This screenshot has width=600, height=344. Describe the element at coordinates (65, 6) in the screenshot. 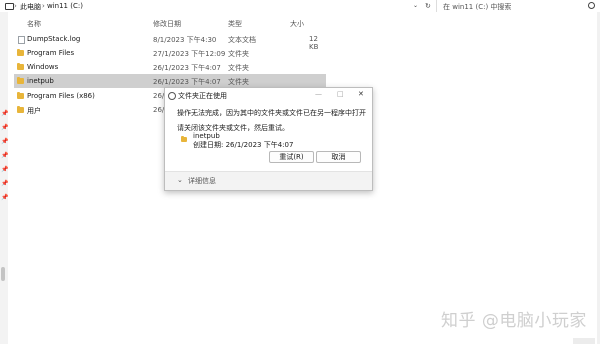

I see `breadcrumb-drive: win11 (C:)` at that location.